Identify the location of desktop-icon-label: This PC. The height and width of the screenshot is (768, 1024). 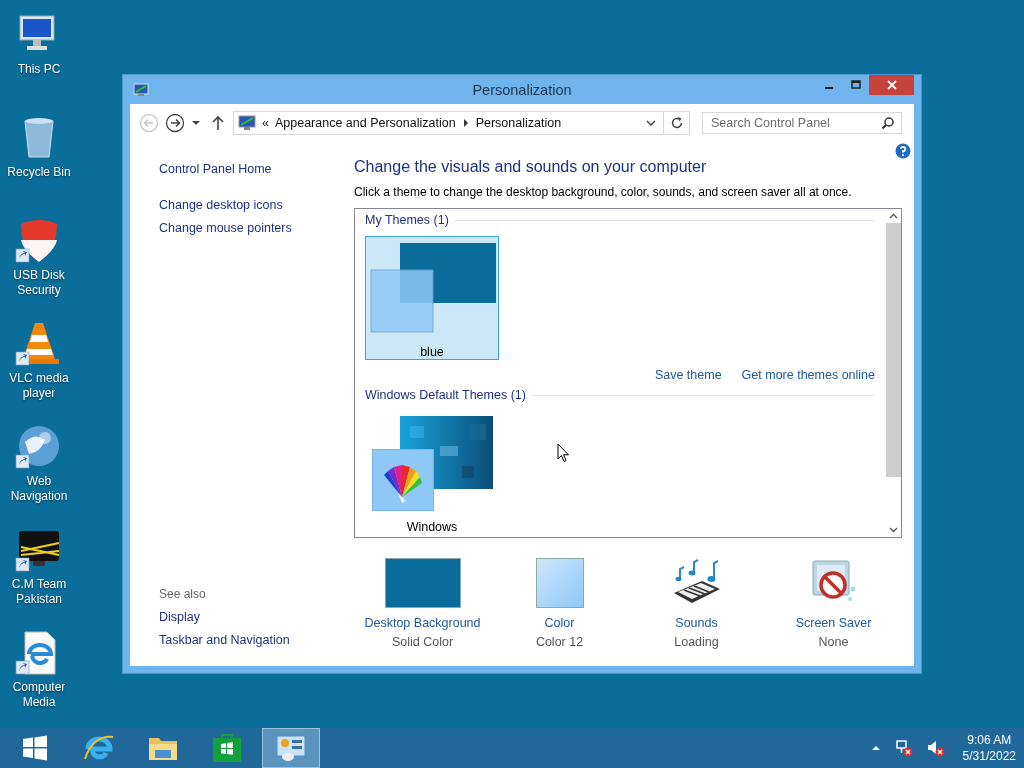
(39, 69).